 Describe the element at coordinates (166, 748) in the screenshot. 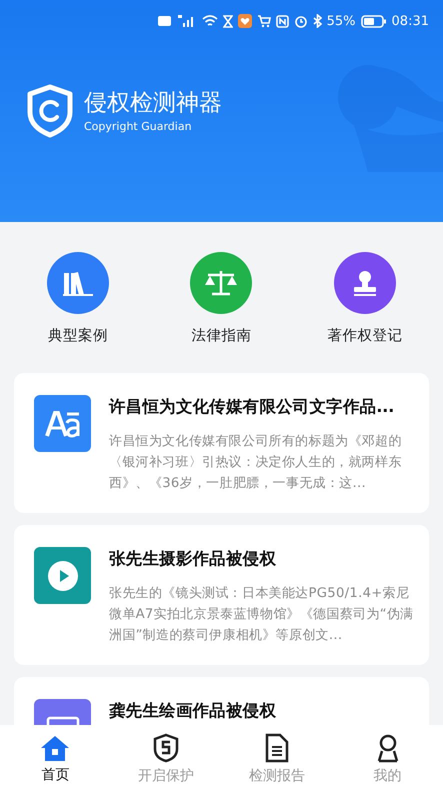

I see `shield-icon` at that location.